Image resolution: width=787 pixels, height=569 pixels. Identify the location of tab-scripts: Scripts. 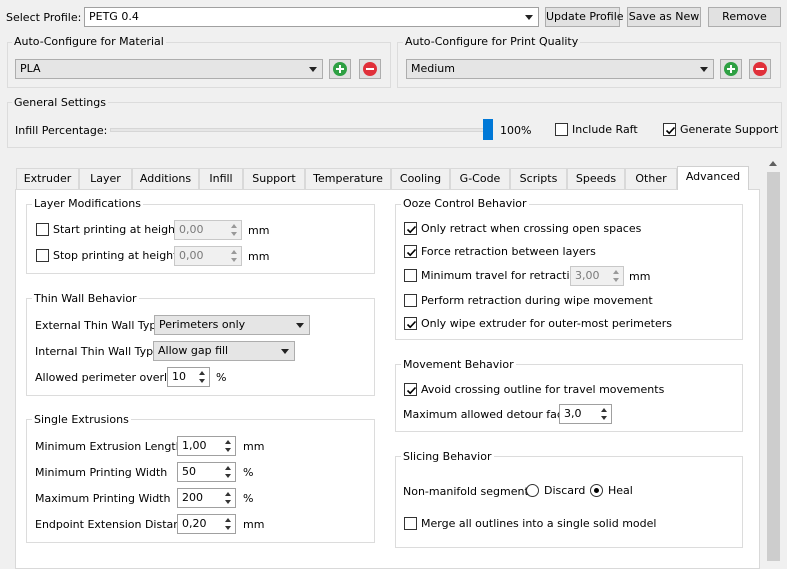
(538, 178).